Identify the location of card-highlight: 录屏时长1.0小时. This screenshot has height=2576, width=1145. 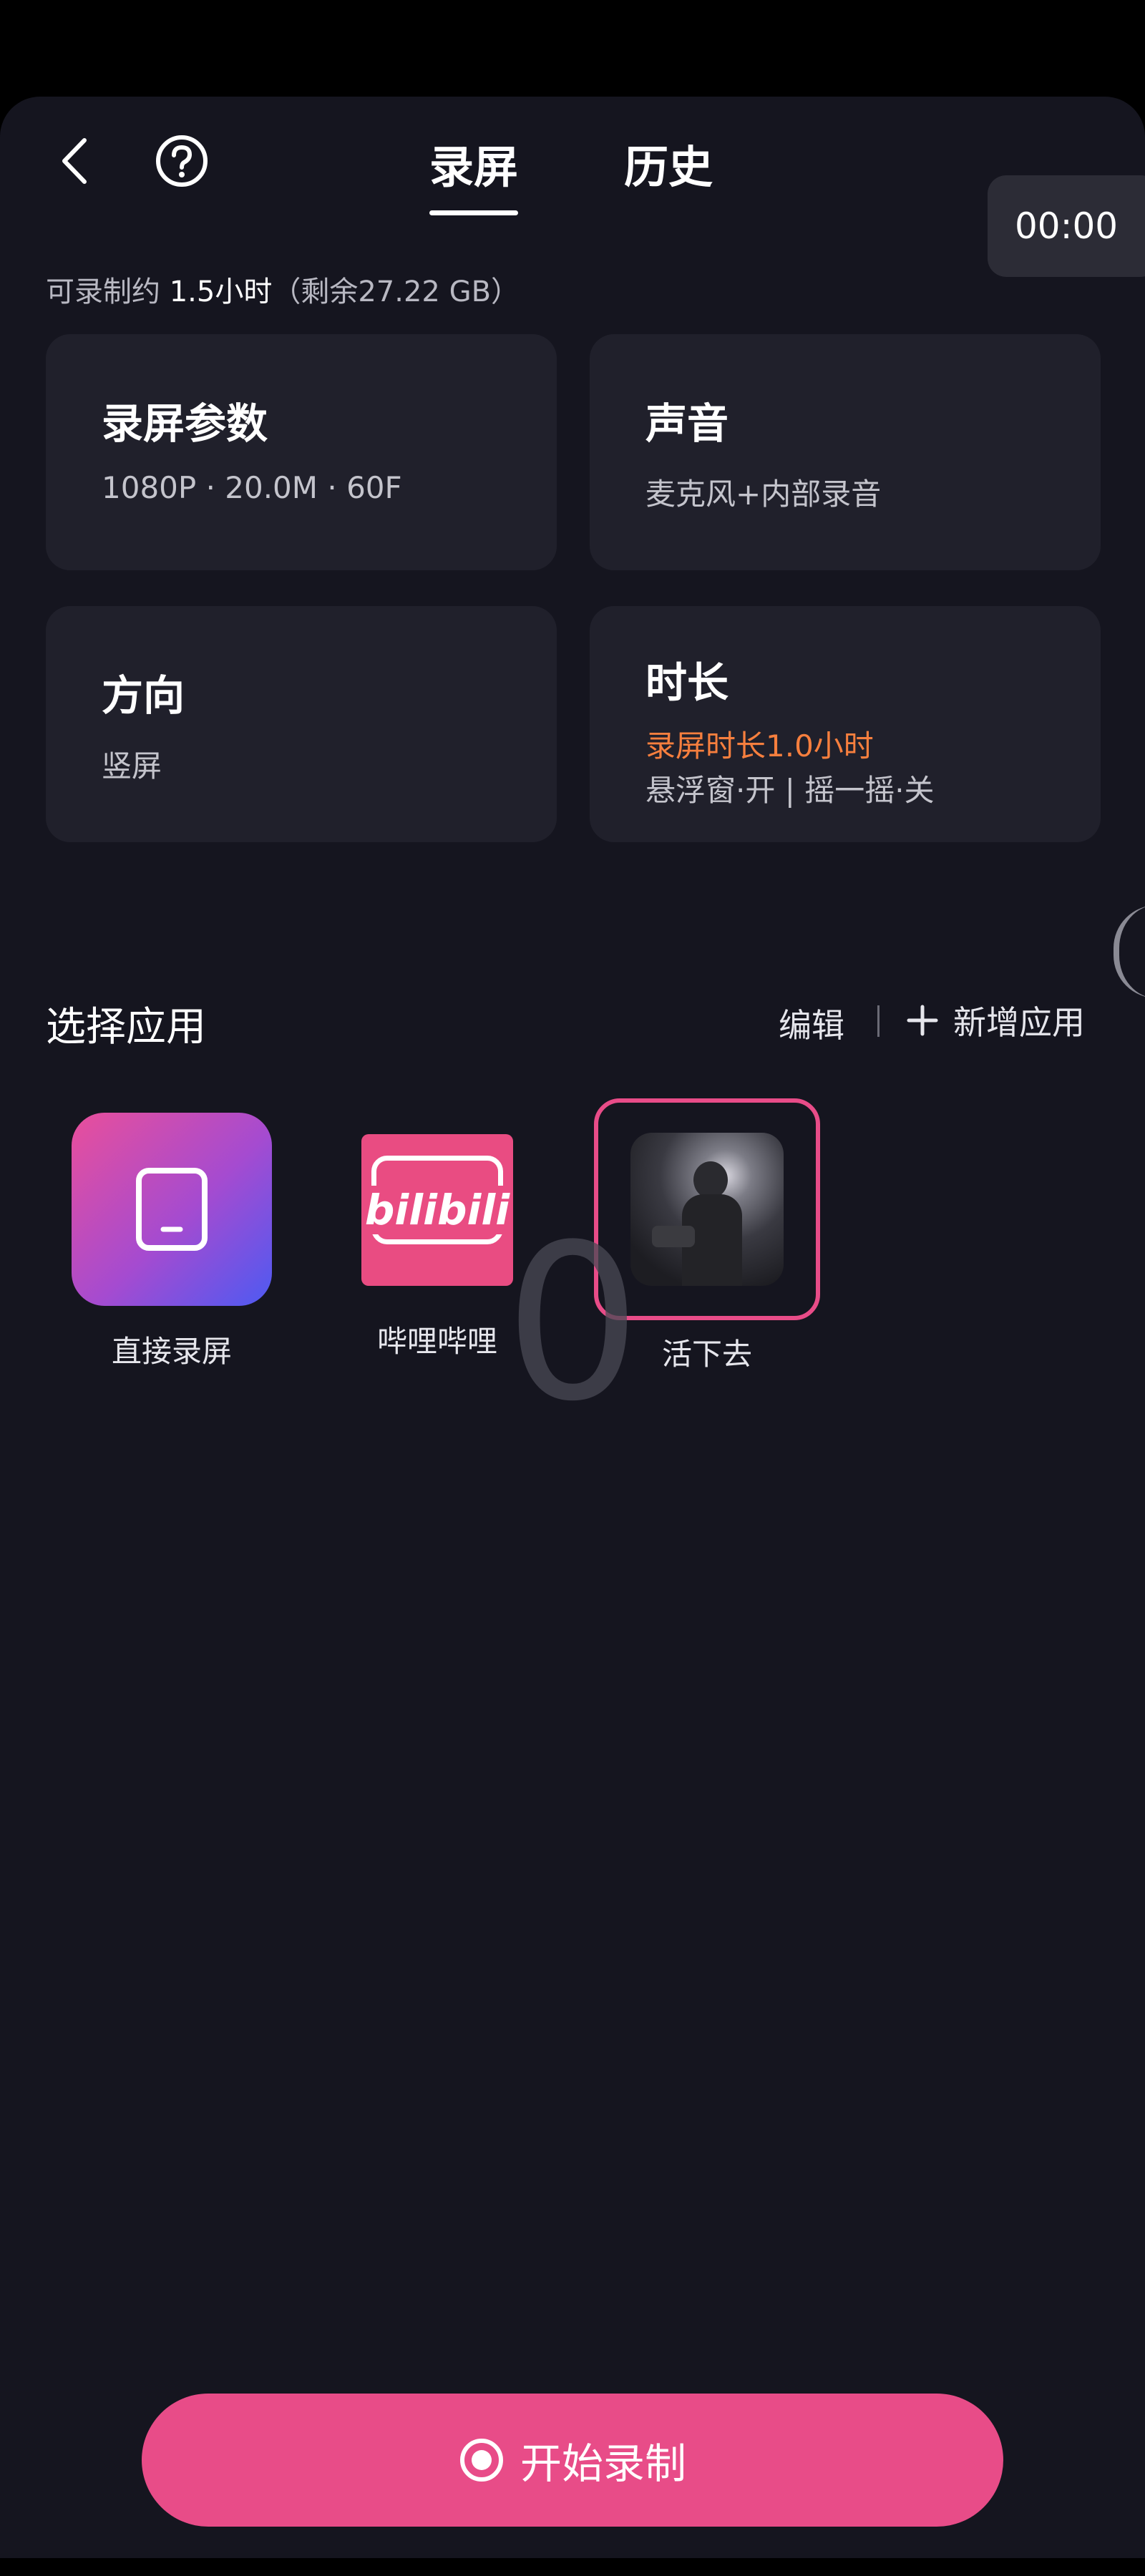
(759, 745).